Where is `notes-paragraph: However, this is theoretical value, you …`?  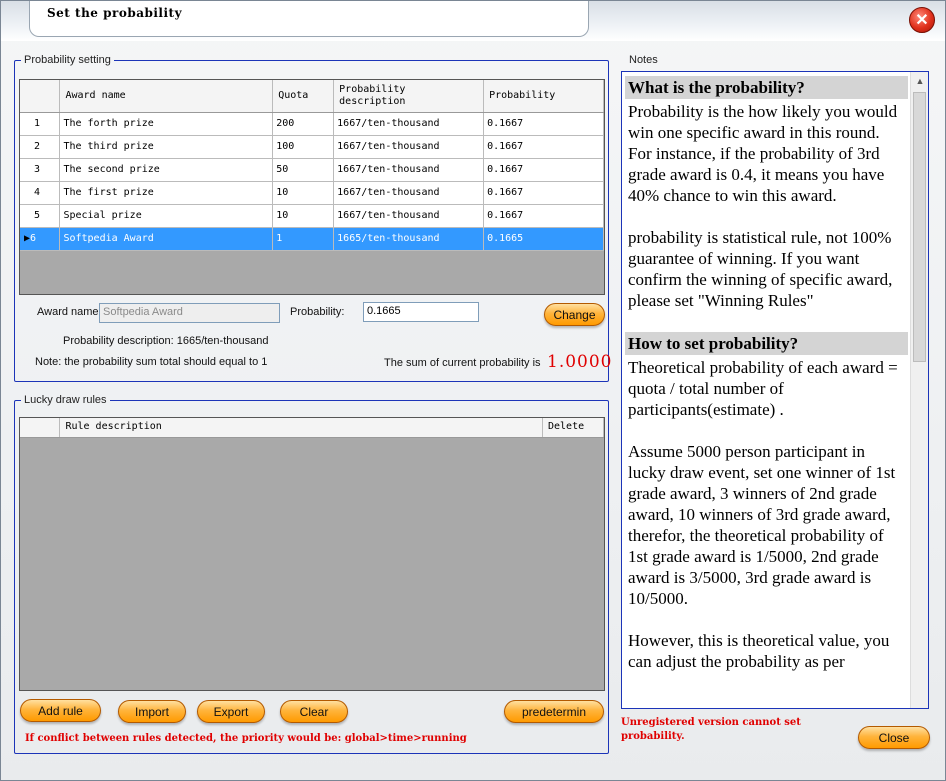
notes-paragraph: However, this is theoretical value, you … is located at coordinates (759, 651).